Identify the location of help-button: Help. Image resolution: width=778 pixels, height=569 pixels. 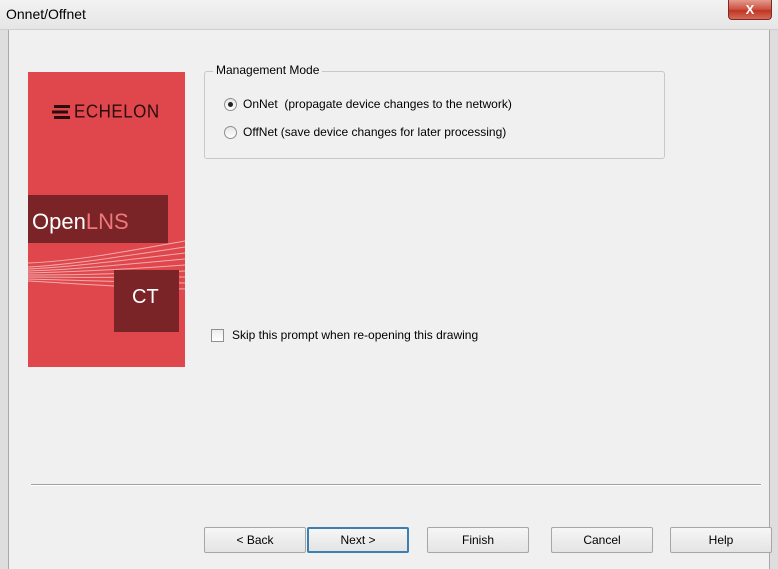
(721, 540).